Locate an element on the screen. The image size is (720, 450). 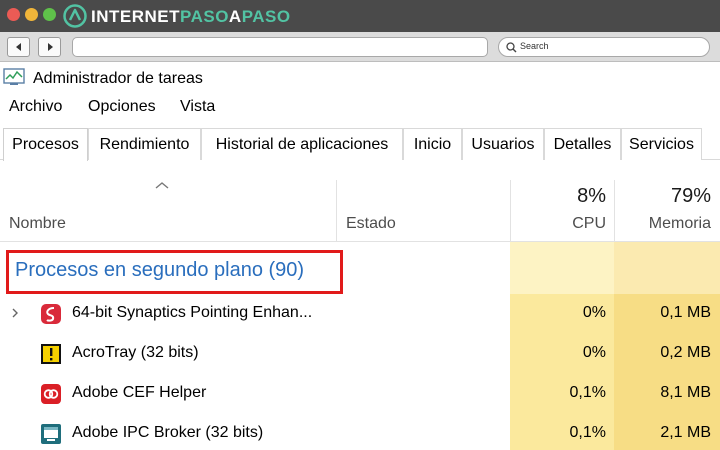
process-memory: 0,1 MB is located at coordinates (685, 312).